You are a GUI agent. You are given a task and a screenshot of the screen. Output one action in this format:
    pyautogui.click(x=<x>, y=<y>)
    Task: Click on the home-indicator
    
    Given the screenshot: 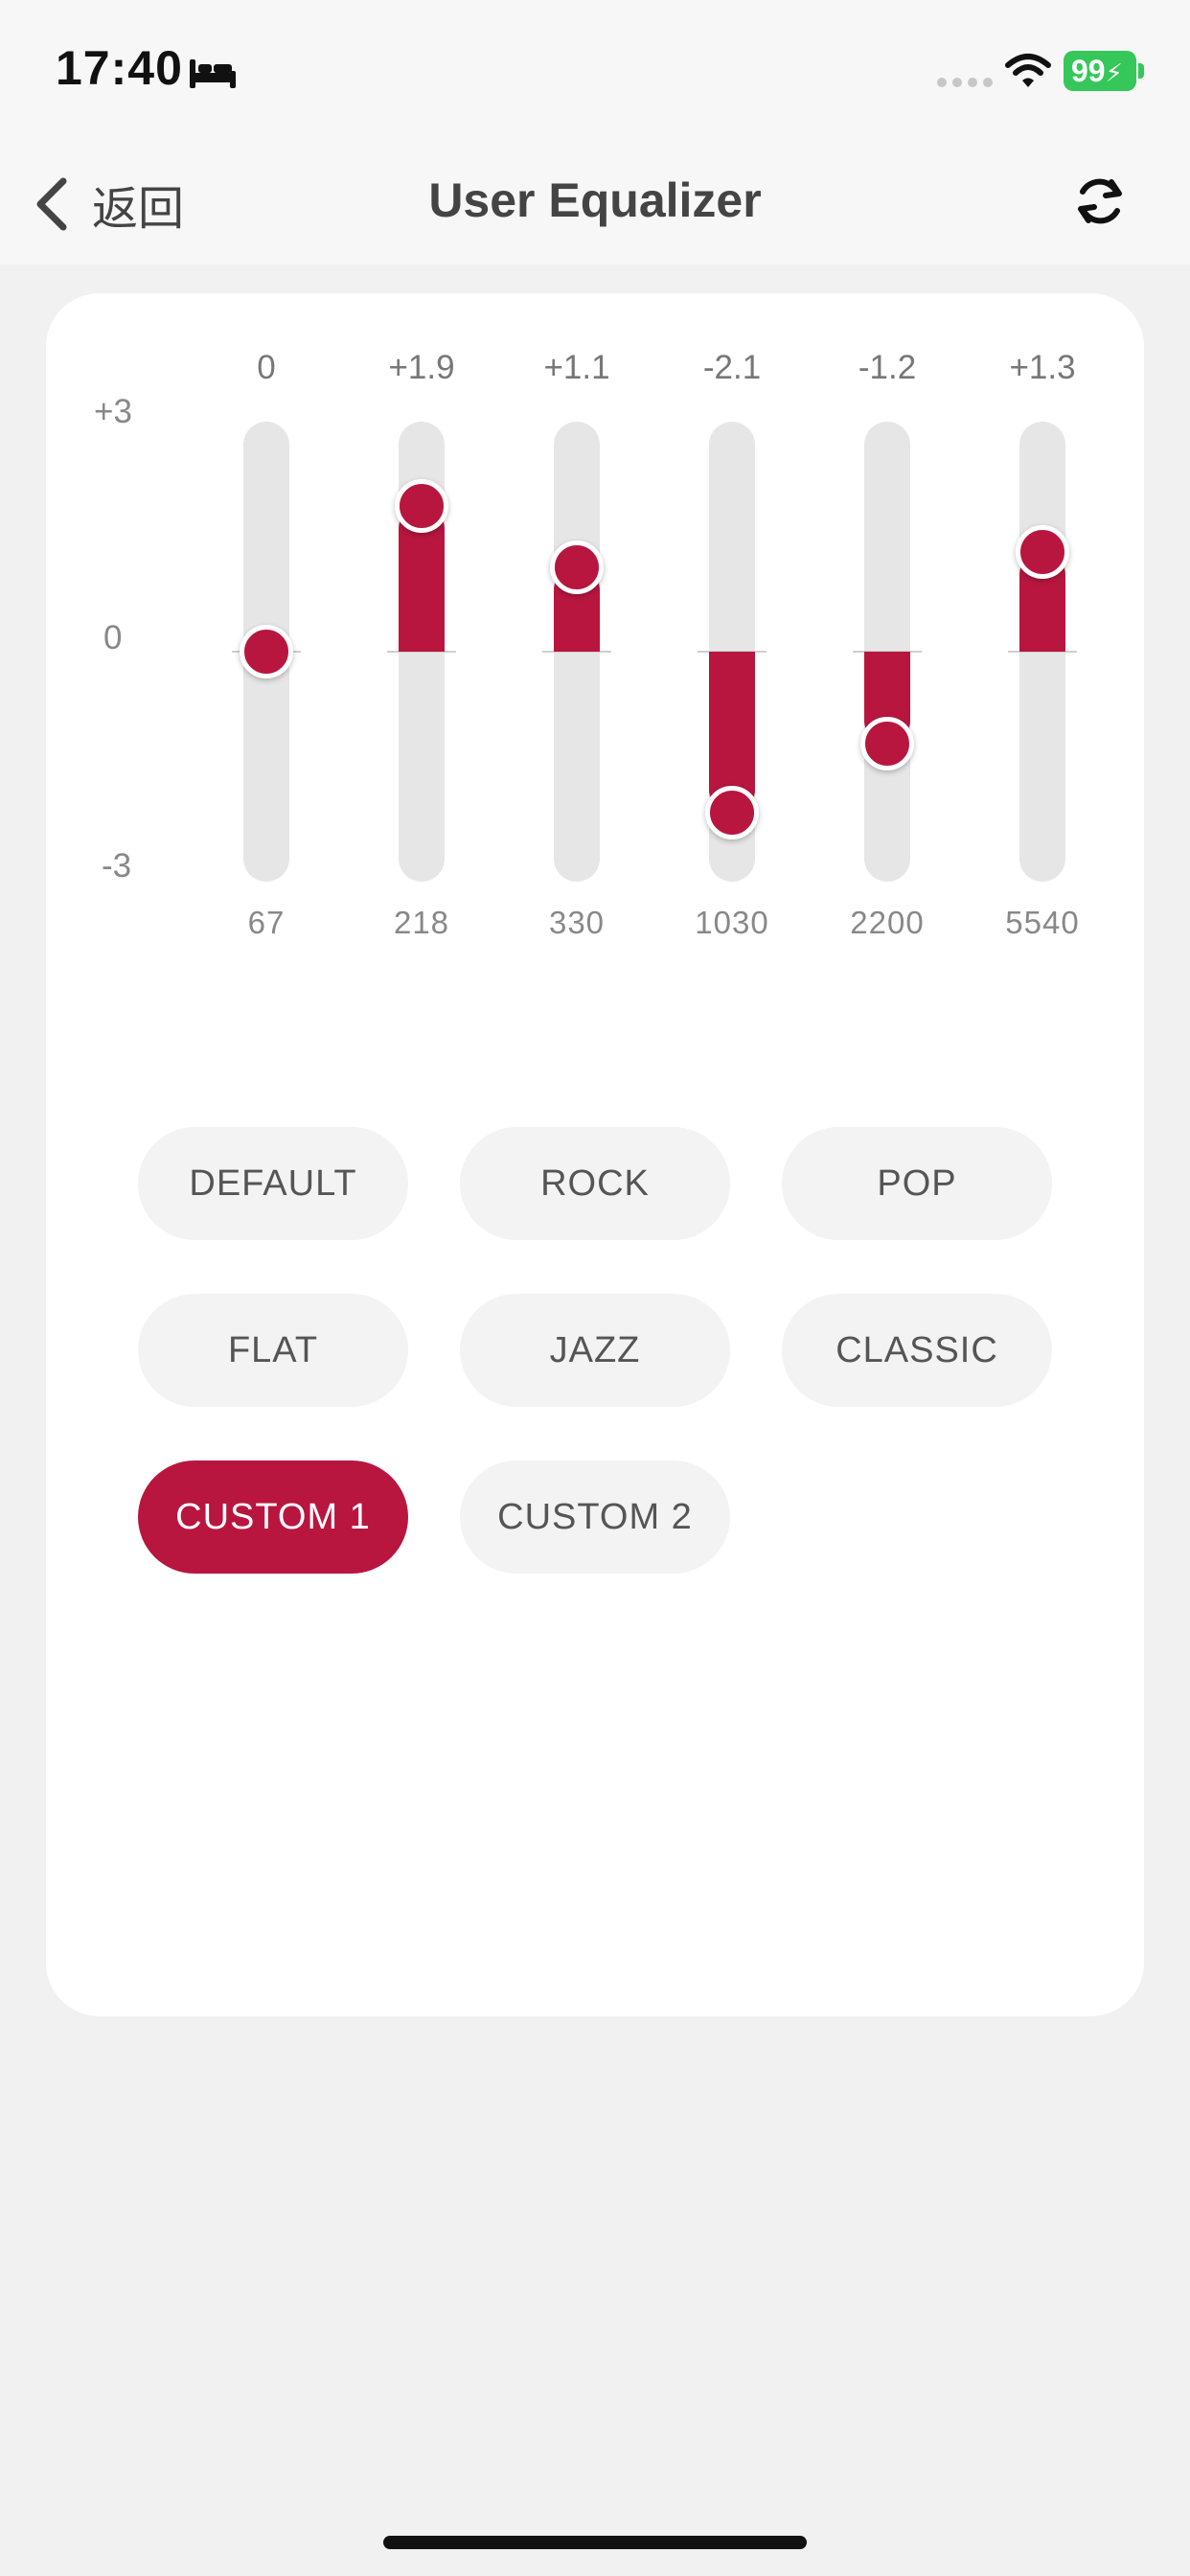 What is the action you would take?
    pyautogui.click(x=595, y=2542)
    